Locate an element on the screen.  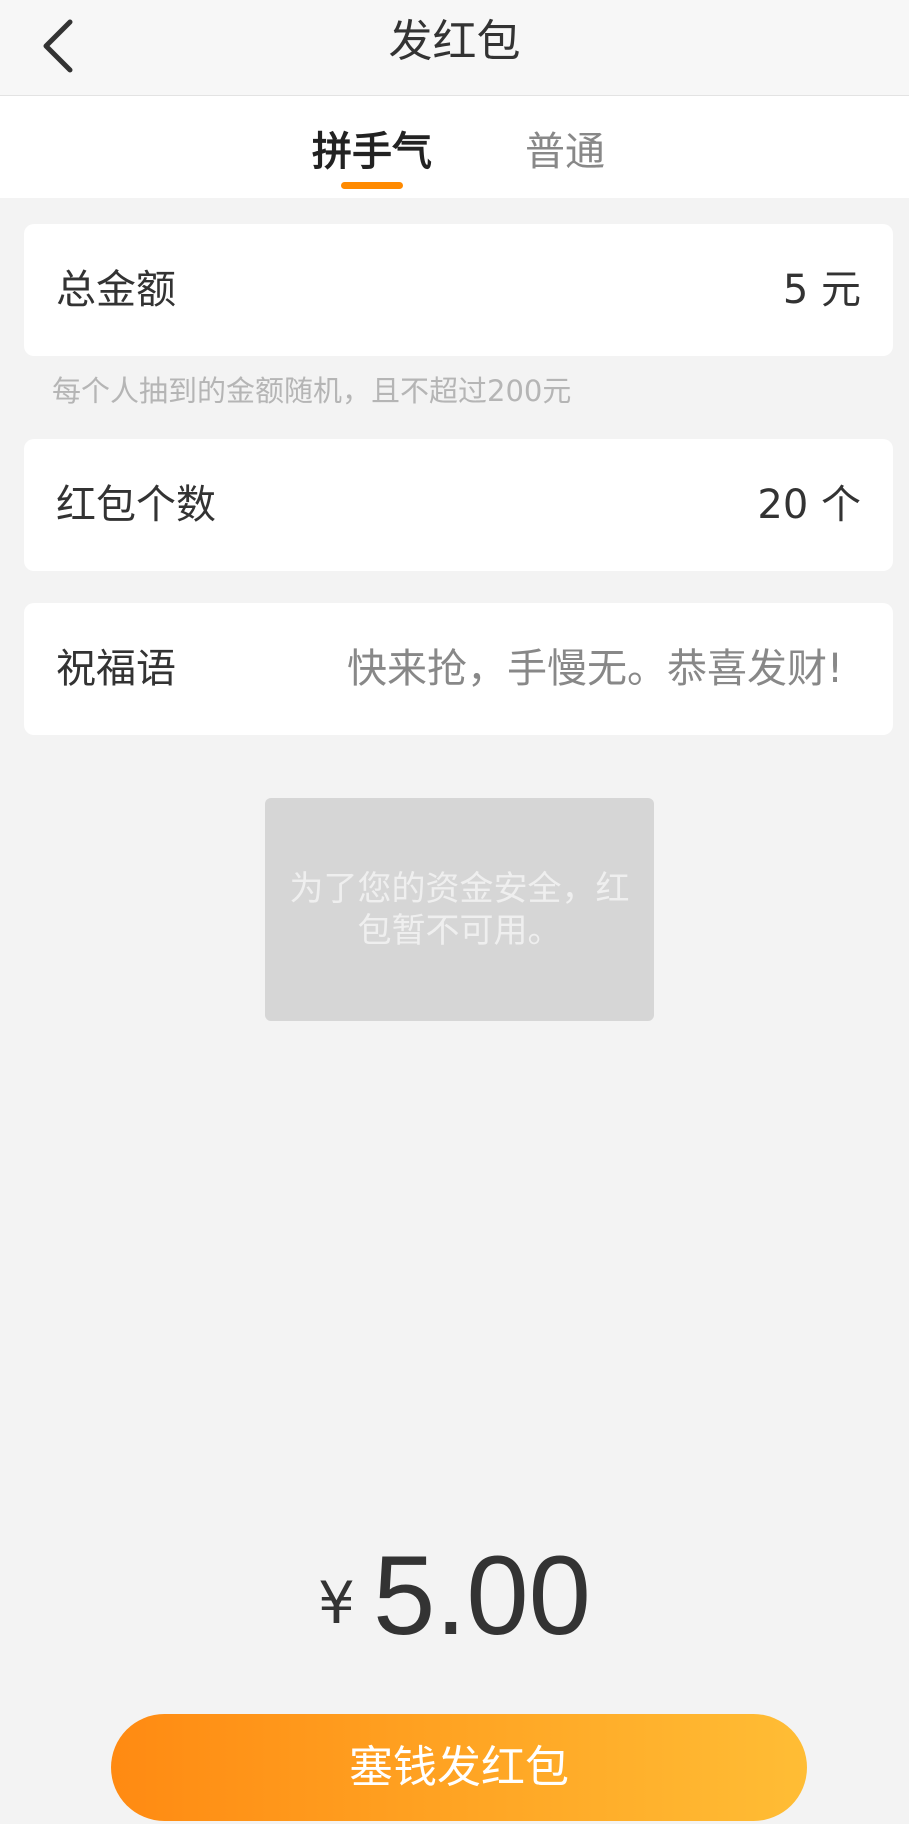
greeting-field: 祝福语 快来抢，手慢无。恭喜发财! is located at coordinates (458, 669).